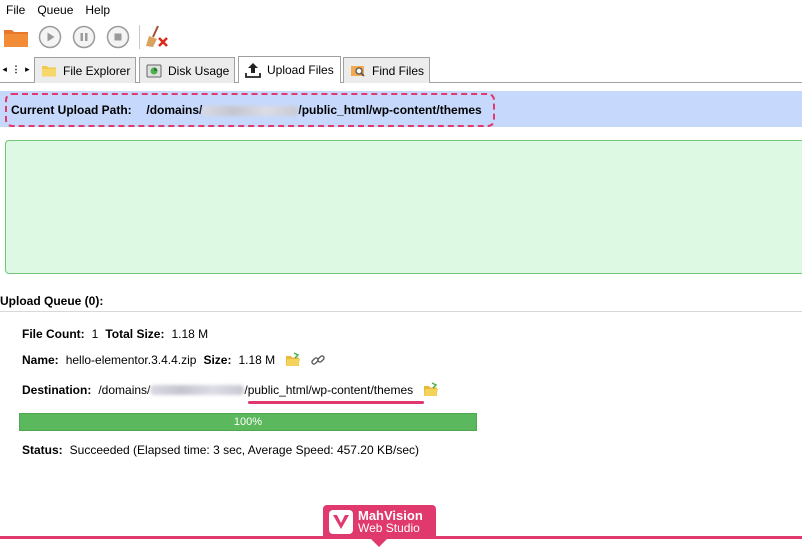  I want to click on menu-help: Help, so click(97, 10).